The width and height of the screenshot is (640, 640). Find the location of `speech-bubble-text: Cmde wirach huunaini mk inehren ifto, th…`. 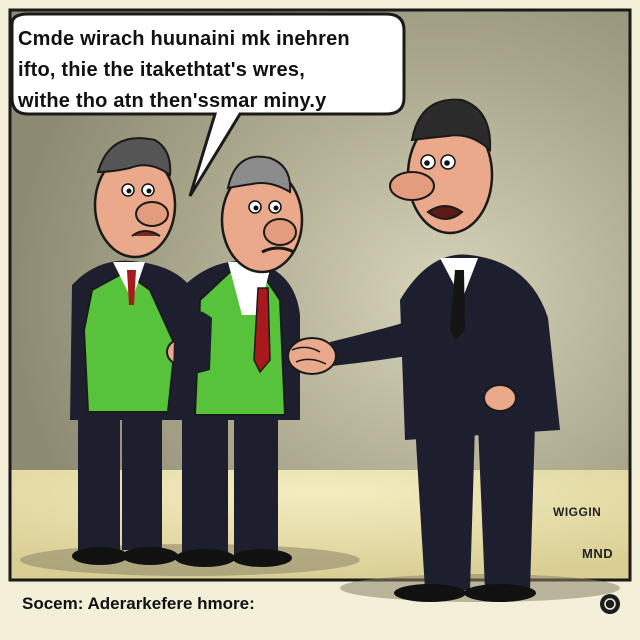

speech-bubble-text: Cmde wirach huunaini mk inehren ifto, th… is located at coordinates (208, 70).